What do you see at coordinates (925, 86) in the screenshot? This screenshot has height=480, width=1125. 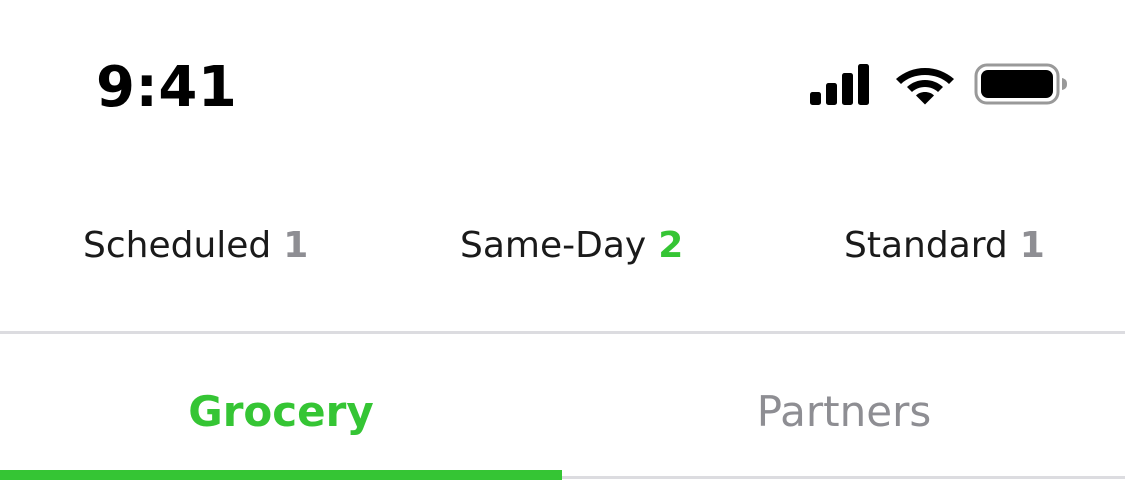 I see `wifi-icon` at bounding box center [925, 86].